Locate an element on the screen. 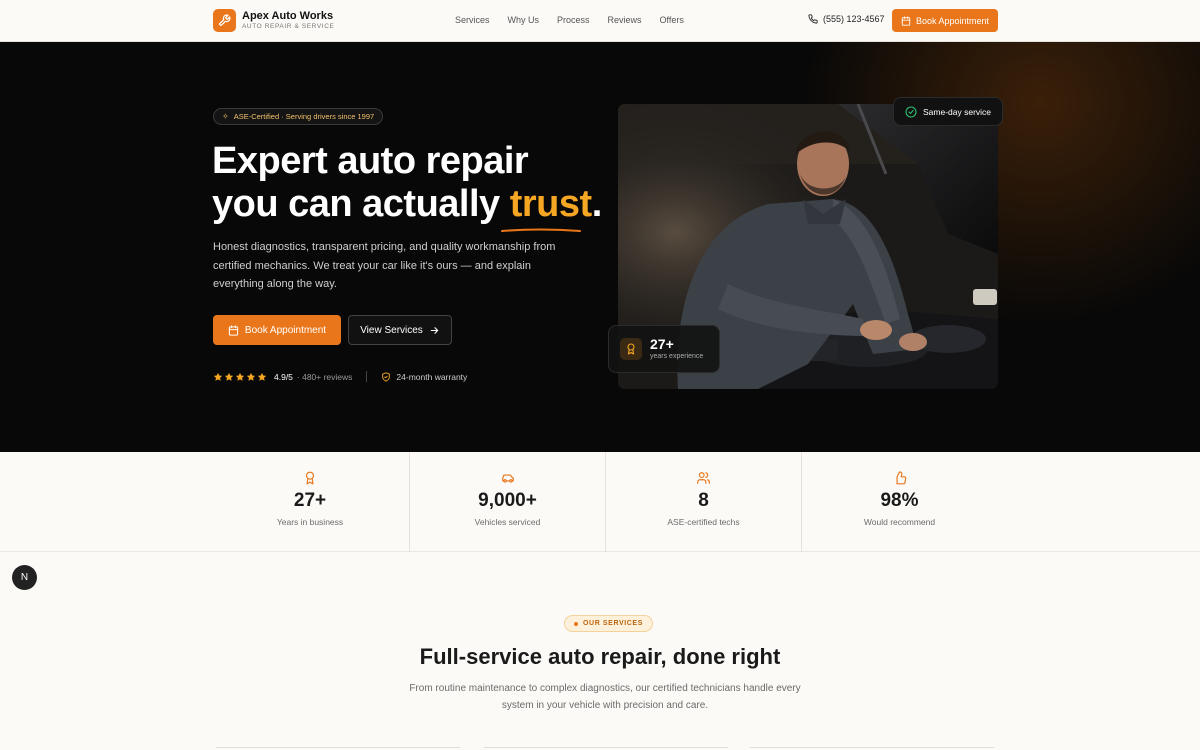  phone-number: (555) 123-4567 is located at coordinates (854, 19).